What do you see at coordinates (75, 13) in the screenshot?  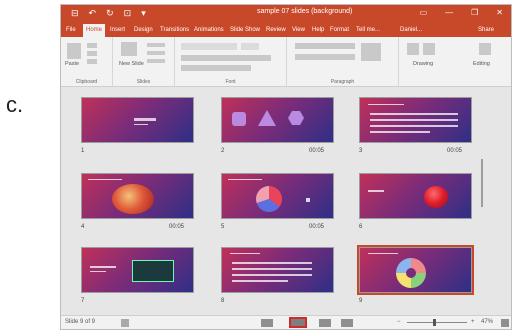 I see `save-icon: ⊟` at bounding box center [75, 13].